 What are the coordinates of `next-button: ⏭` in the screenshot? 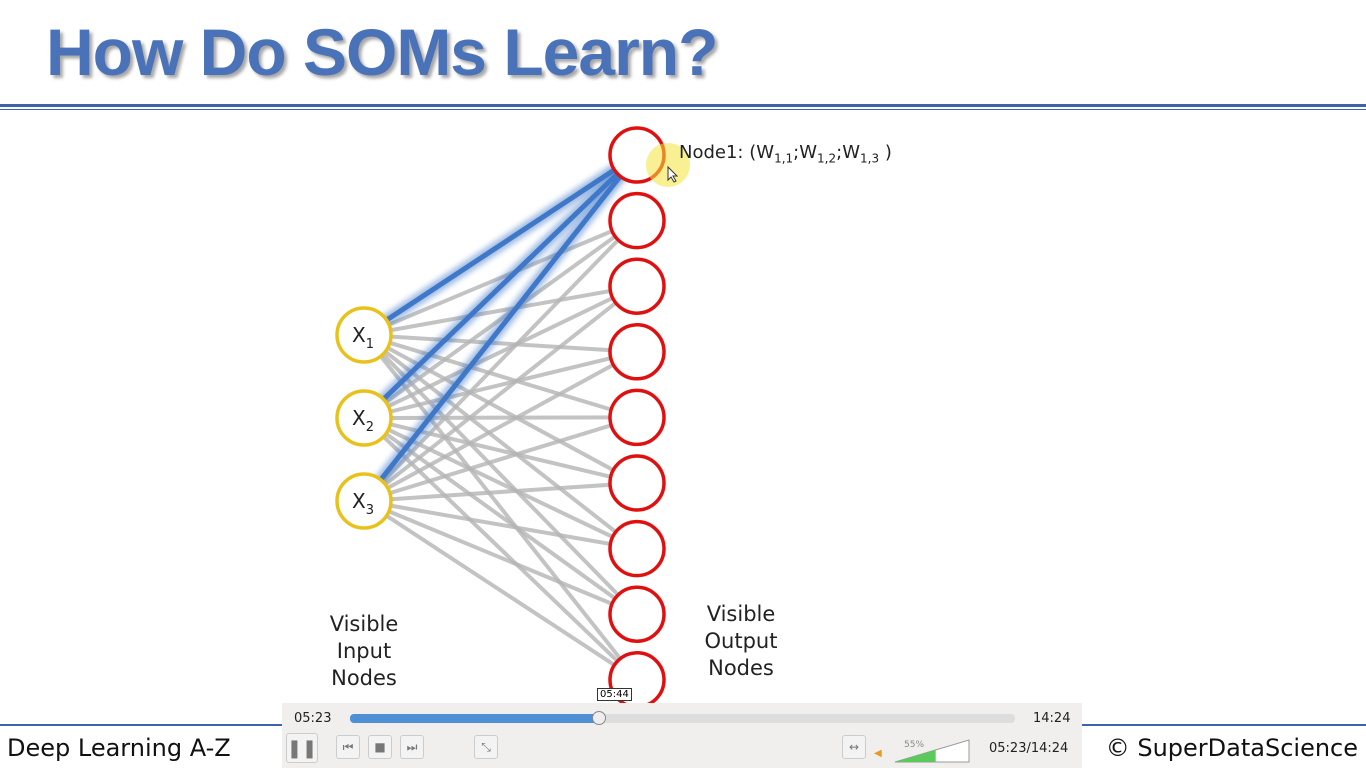 It's located at (412, 747).